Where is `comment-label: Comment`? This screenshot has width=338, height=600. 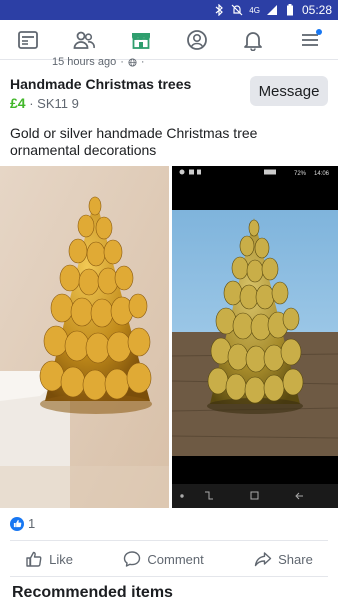 comment-label: Comment is located at coordinates (175, 559).